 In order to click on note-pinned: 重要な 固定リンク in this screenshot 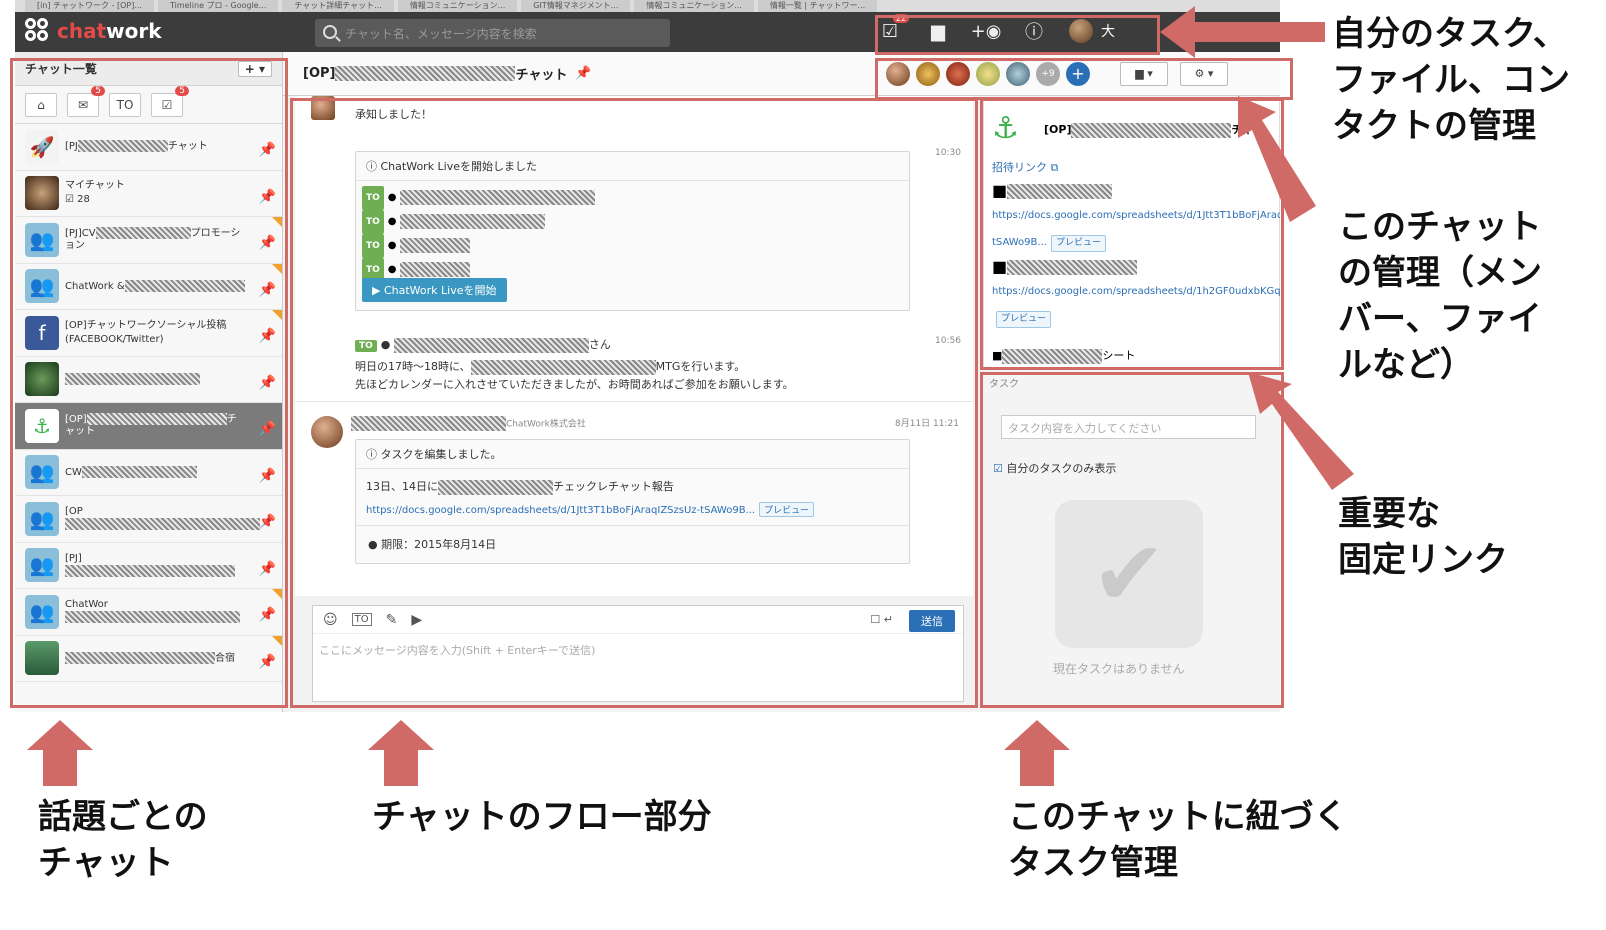, I will do `click(1423, 537)`.